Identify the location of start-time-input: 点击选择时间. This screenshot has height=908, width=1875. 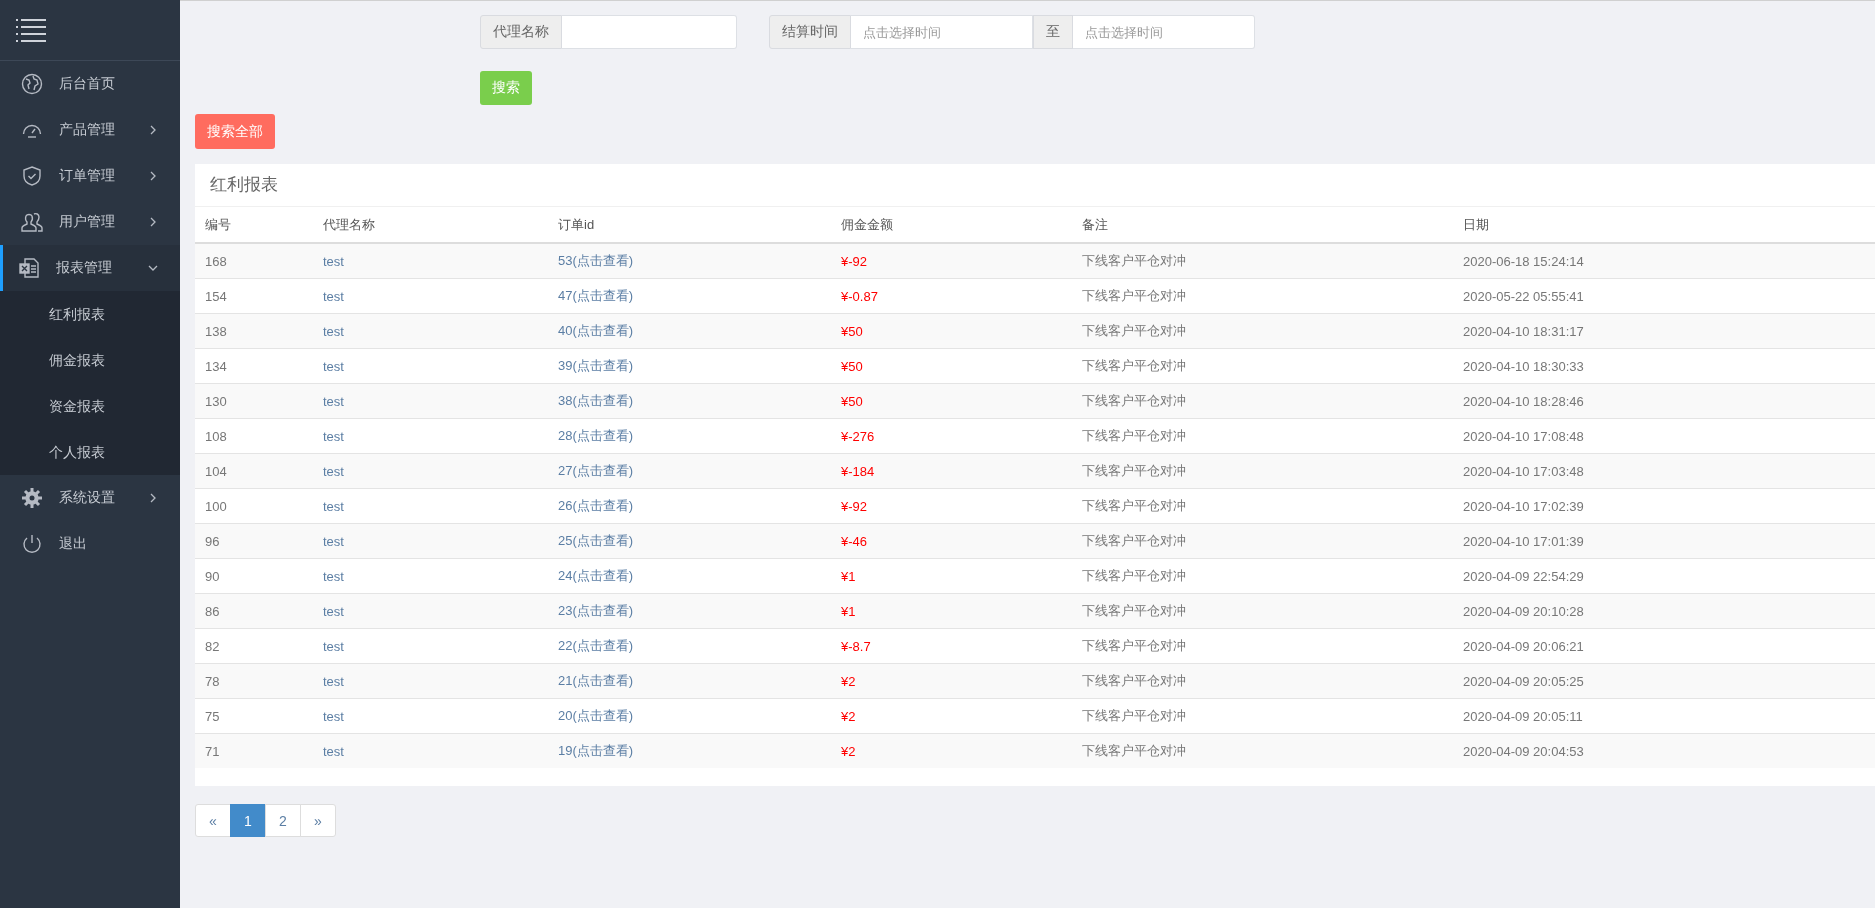
(942, 32).